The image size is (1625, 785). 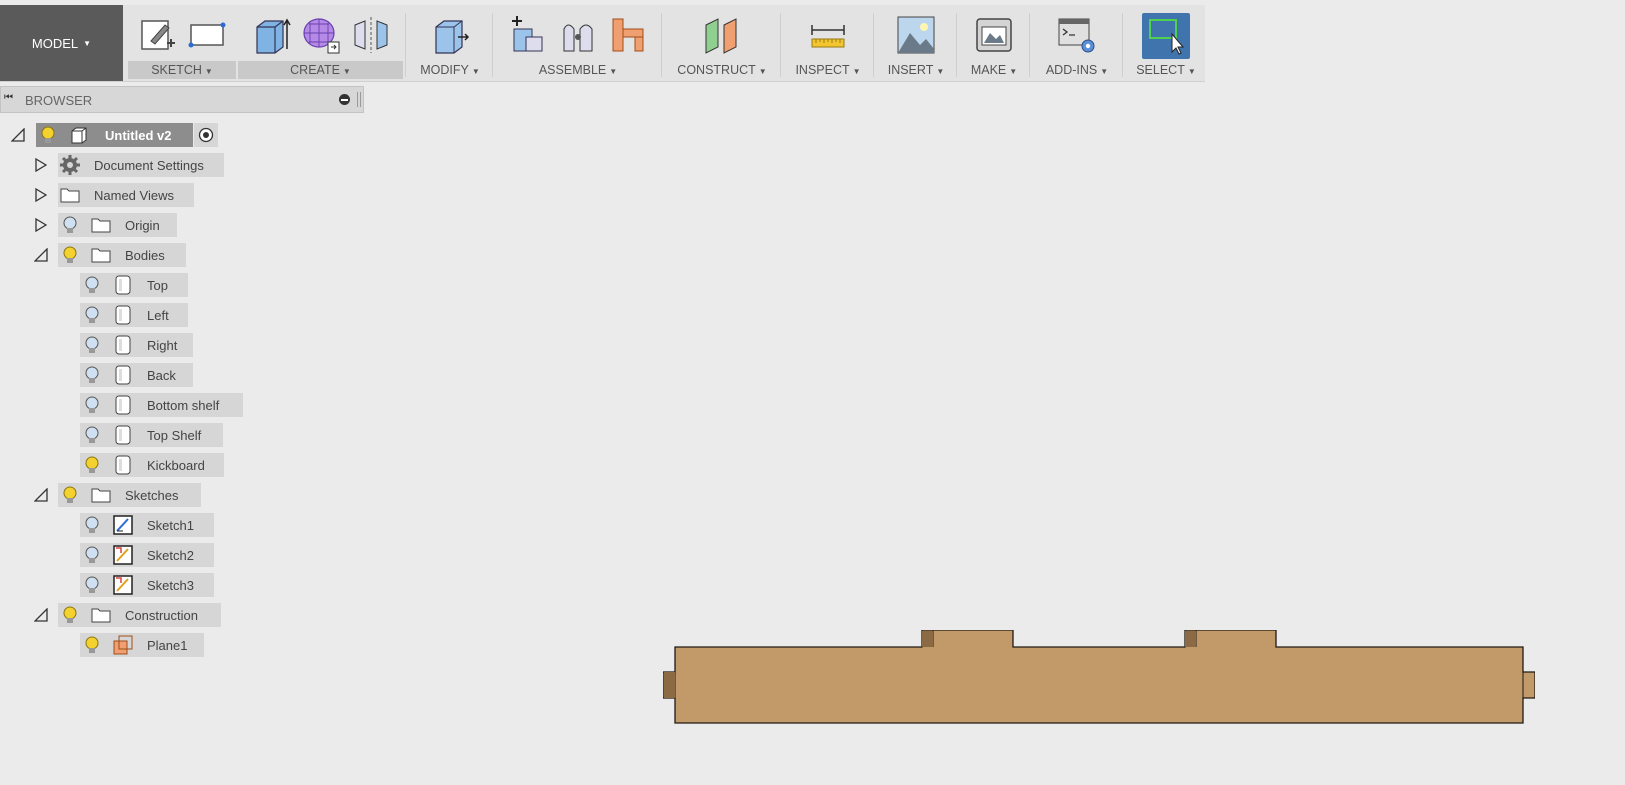 What do you see at coordinates (151, 435) in the screenshot?
I see `body-top-shelf: Top Shelf` at bounding box center [151, 435].